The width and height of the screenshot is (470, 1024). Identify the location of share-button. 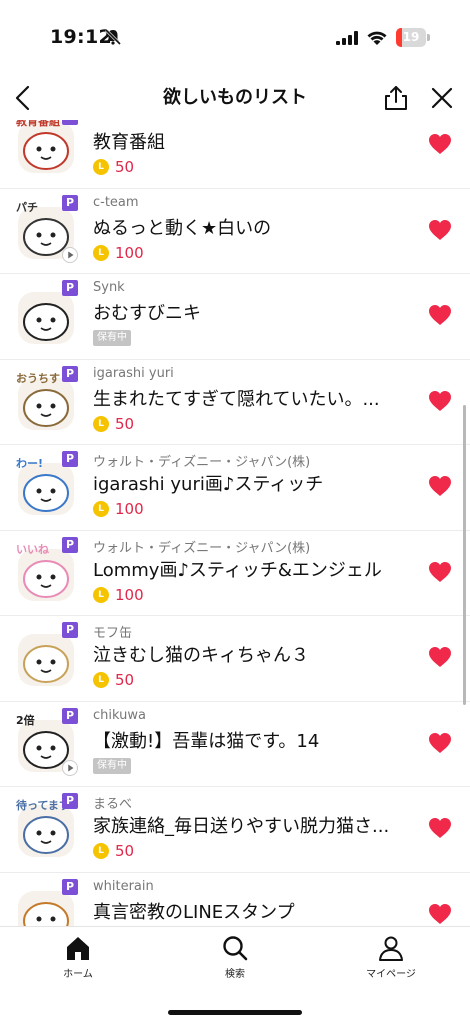
(396, 98).